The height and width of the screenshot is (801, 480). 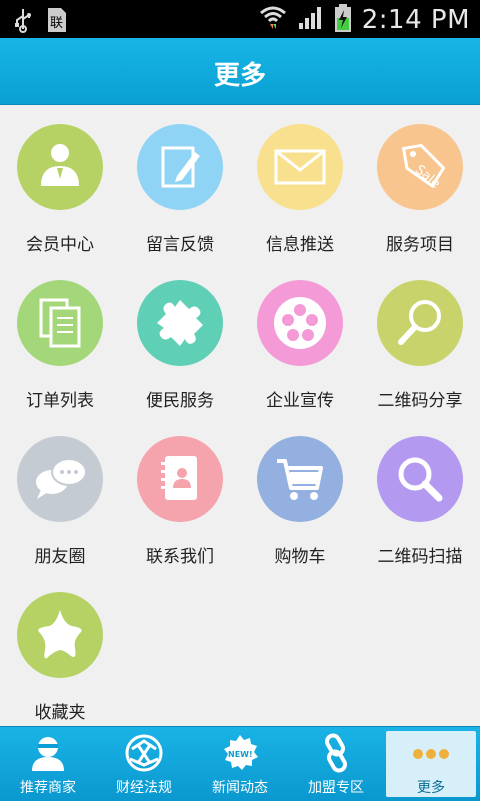 I want to click on grid-item-feedback: 留言反馈, so click(x=180, y=182).